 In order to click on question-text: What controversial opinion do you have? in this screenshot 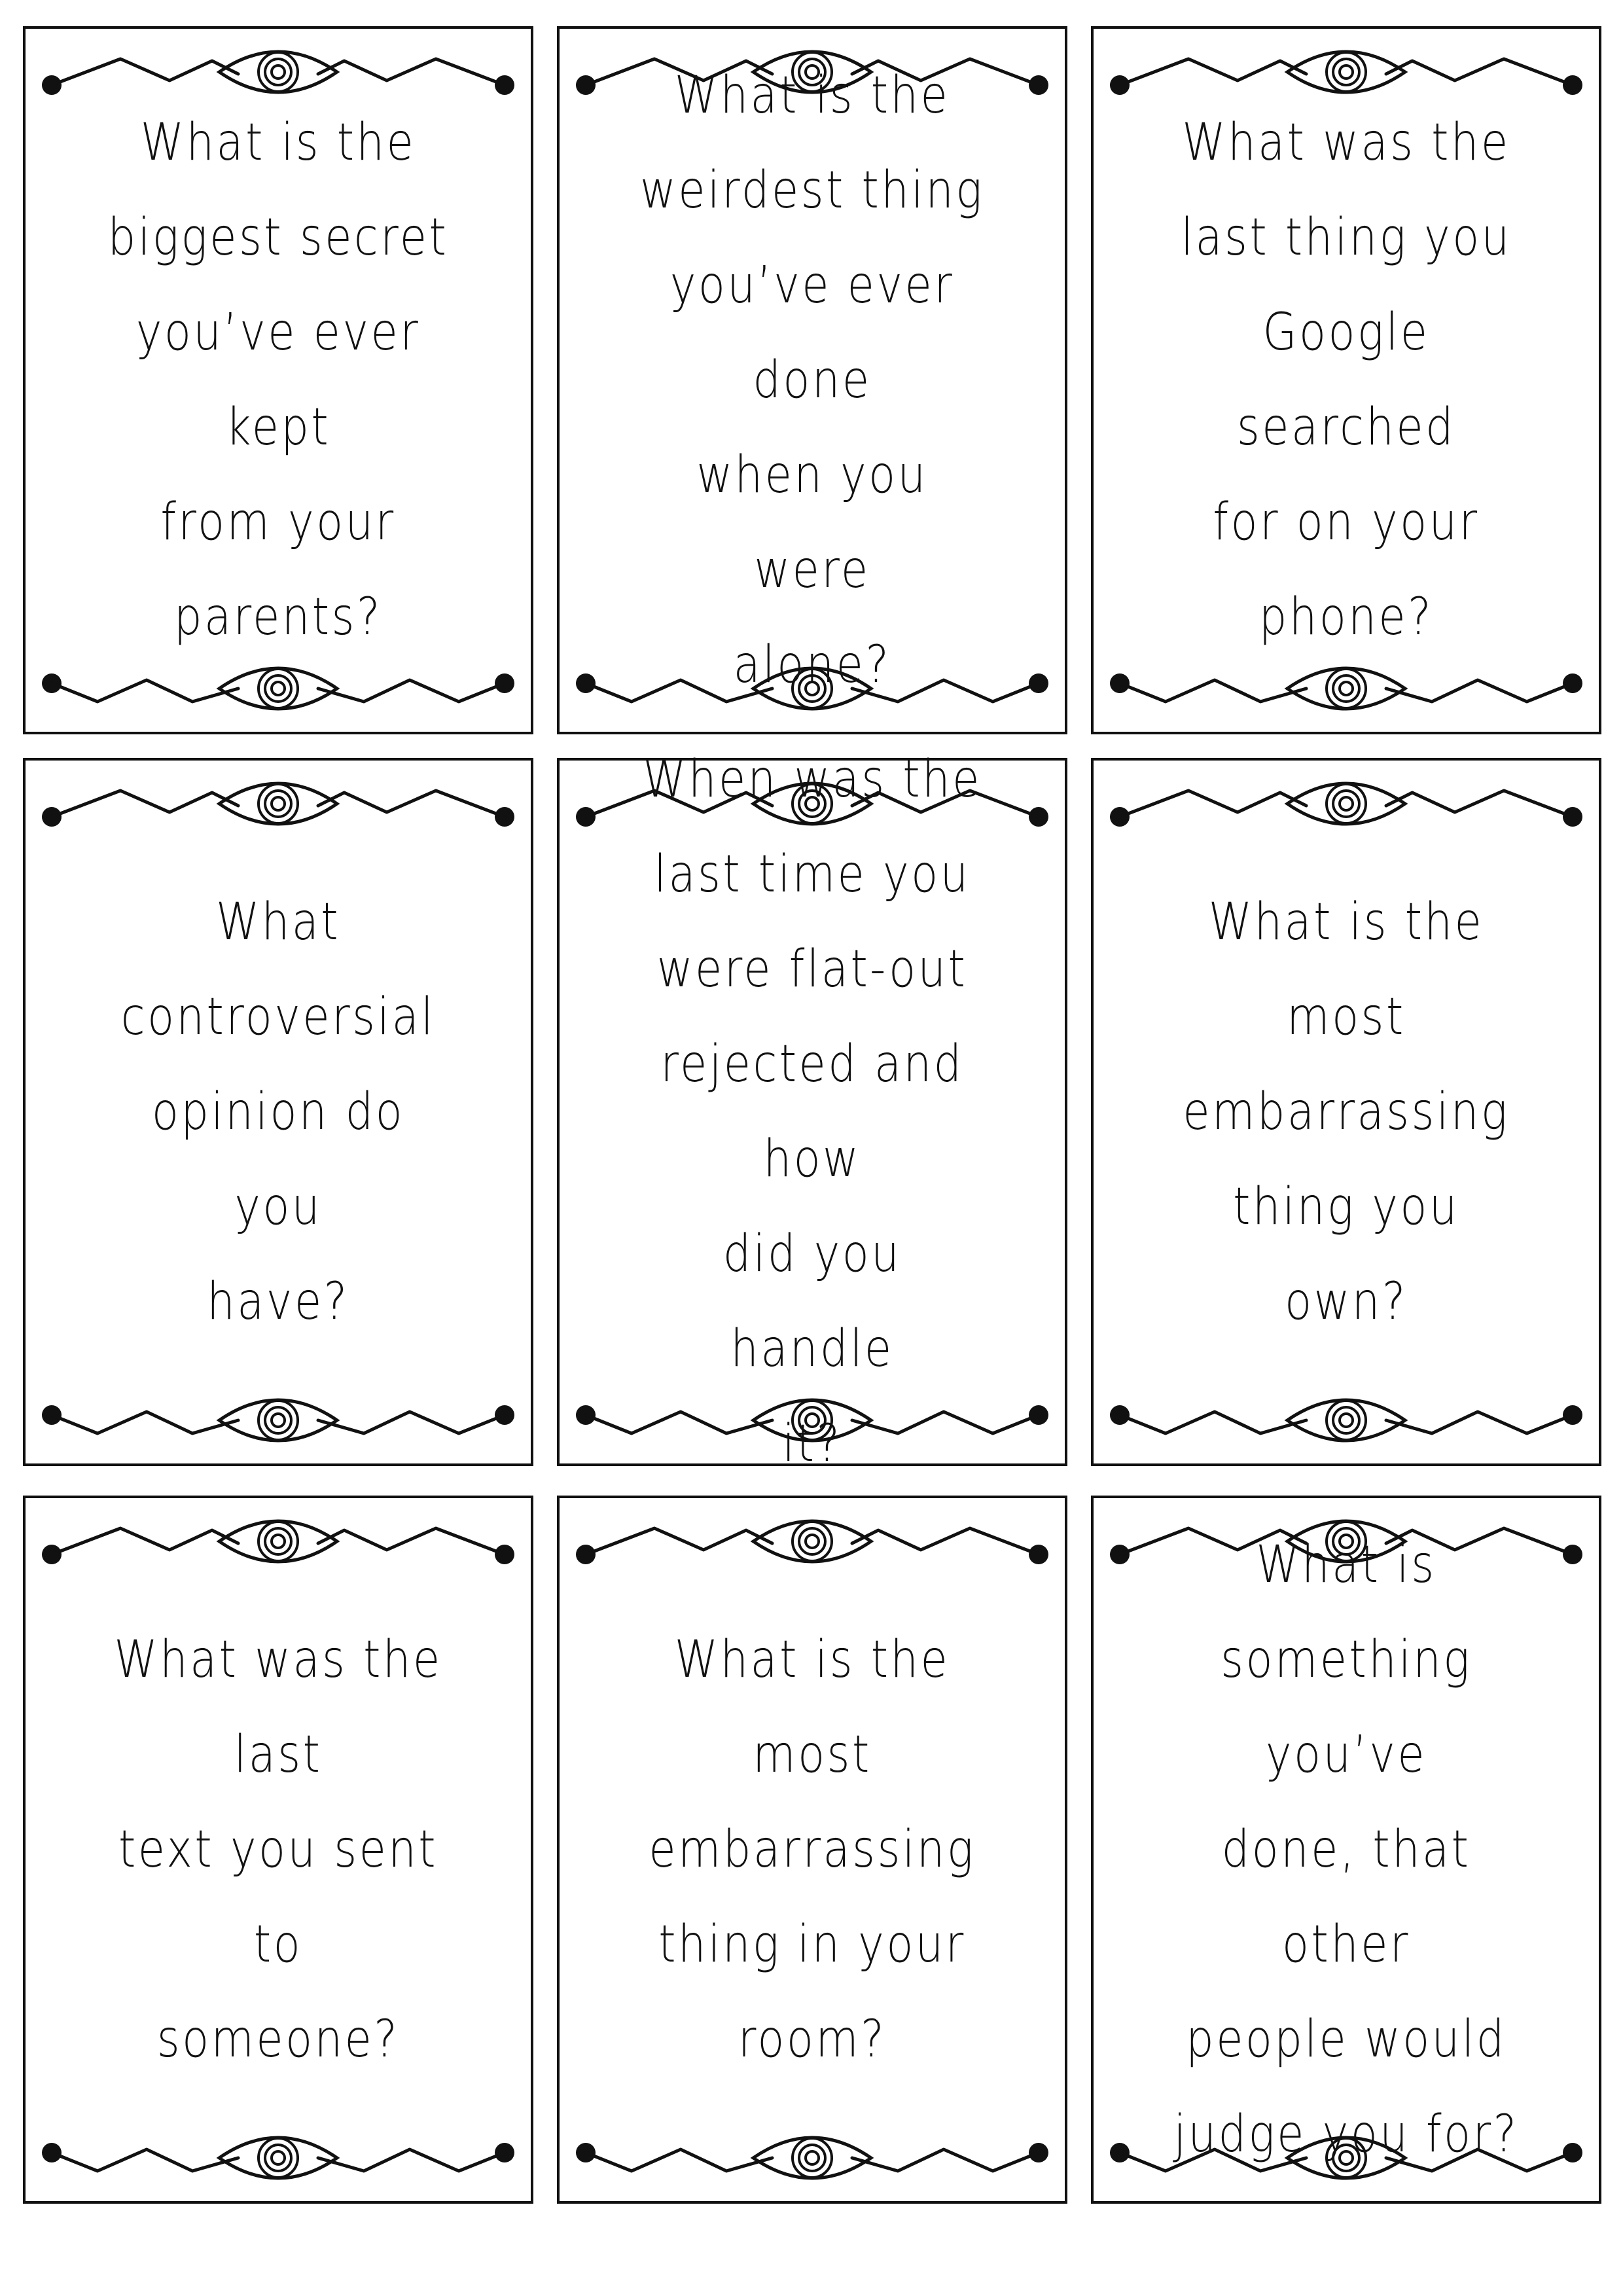, I will do `click(278, 1111)`.